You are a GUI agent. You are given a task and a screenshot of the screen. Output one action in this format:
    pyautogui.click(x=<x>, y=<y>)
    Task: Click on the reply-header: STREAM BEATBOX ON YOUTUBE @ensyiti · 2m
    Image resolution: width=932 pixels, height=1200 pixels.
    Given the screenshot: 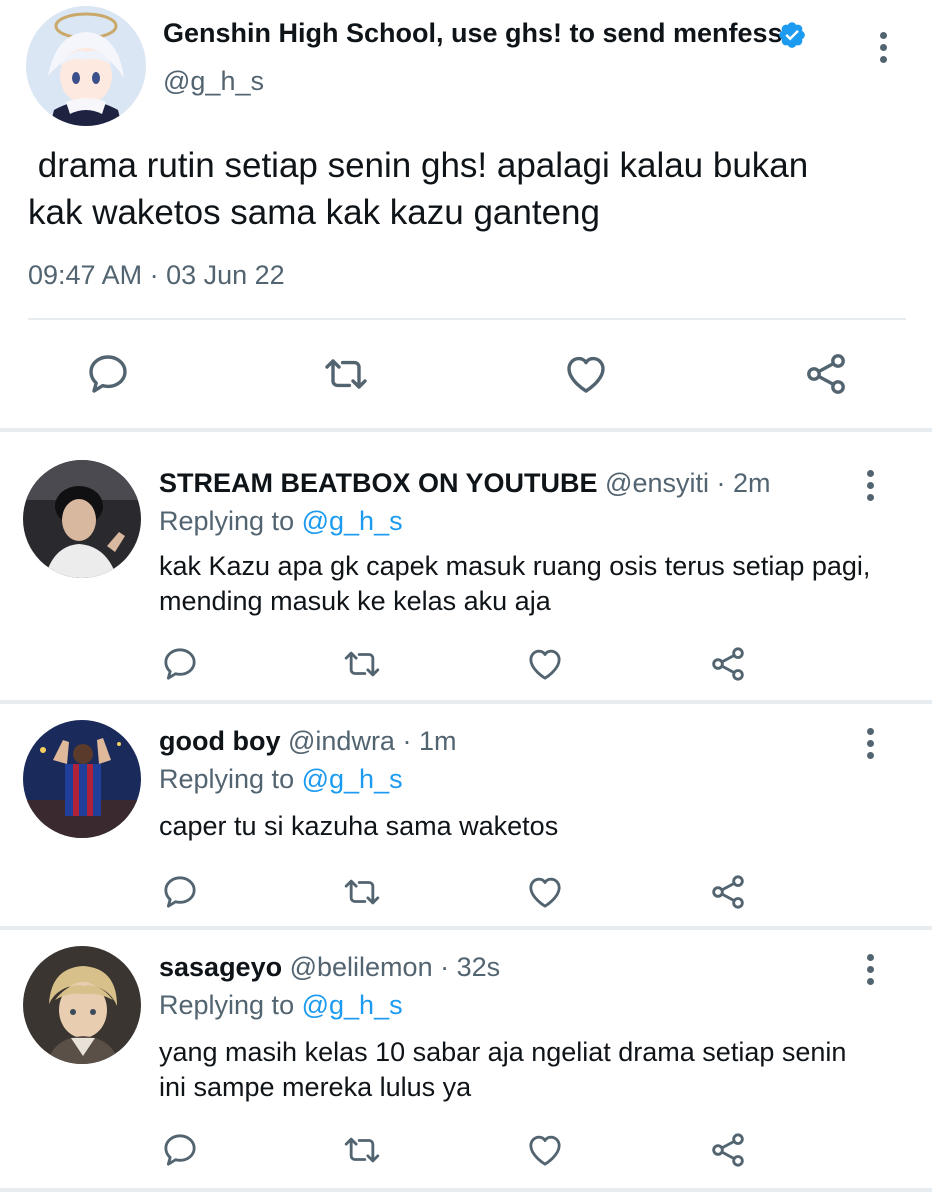 What is the action you would take?
    pyautogui.click(x=465, y=483)
    